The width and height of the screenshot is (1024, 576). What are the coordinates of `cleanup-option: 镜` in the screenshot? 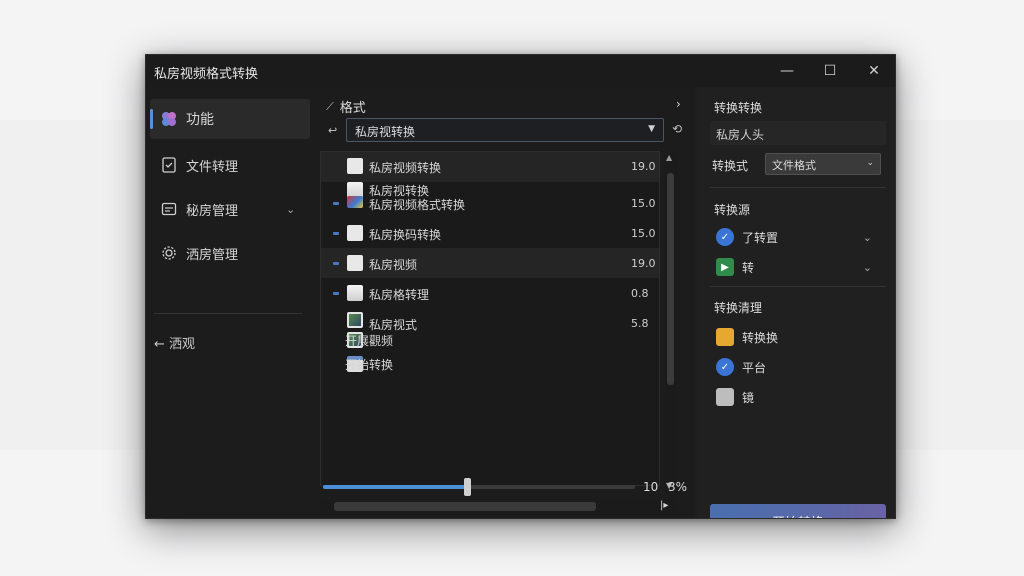 It's located at (799, 397).